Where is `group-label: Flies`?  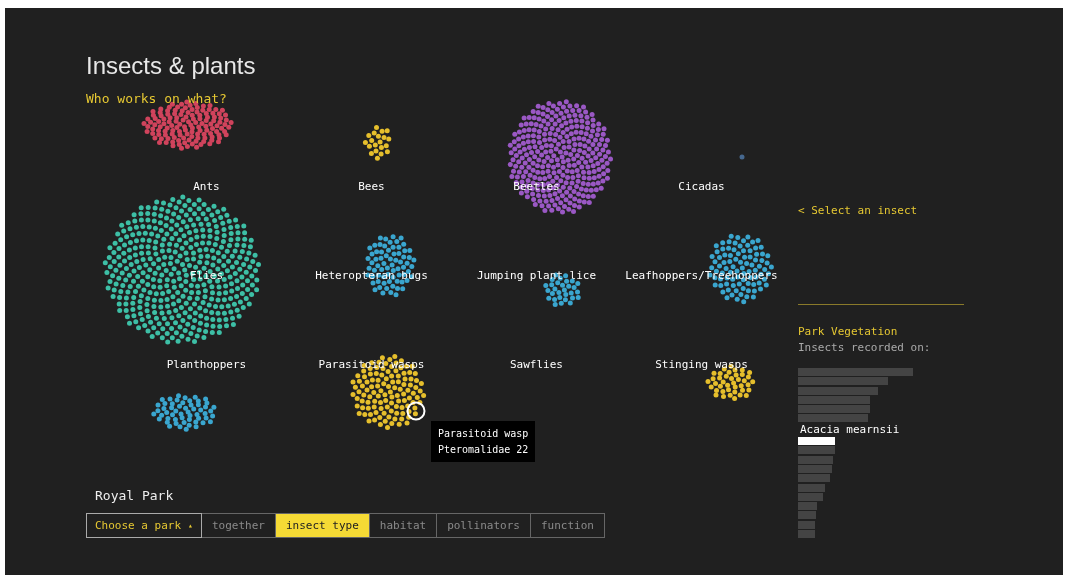 group-label: Flies is located at coordinates (206, 275).